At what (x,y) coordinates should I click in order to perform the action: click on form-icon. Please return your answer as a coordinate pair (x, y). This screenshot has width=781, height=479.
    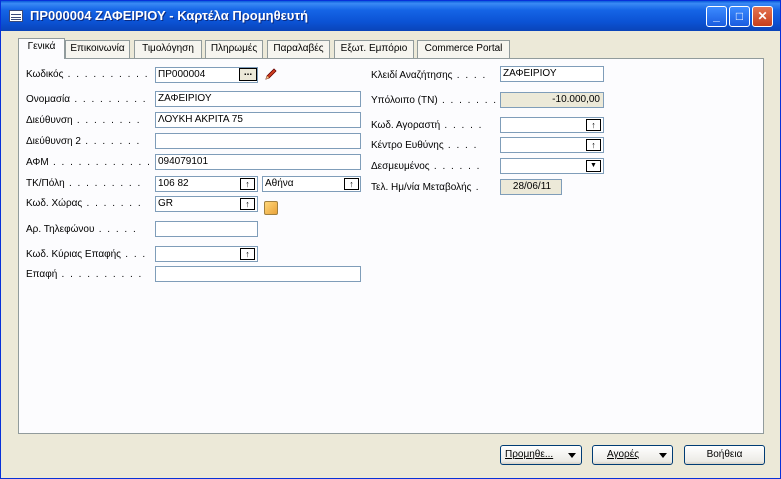
    Looking at the image, I should click on (16, 16).